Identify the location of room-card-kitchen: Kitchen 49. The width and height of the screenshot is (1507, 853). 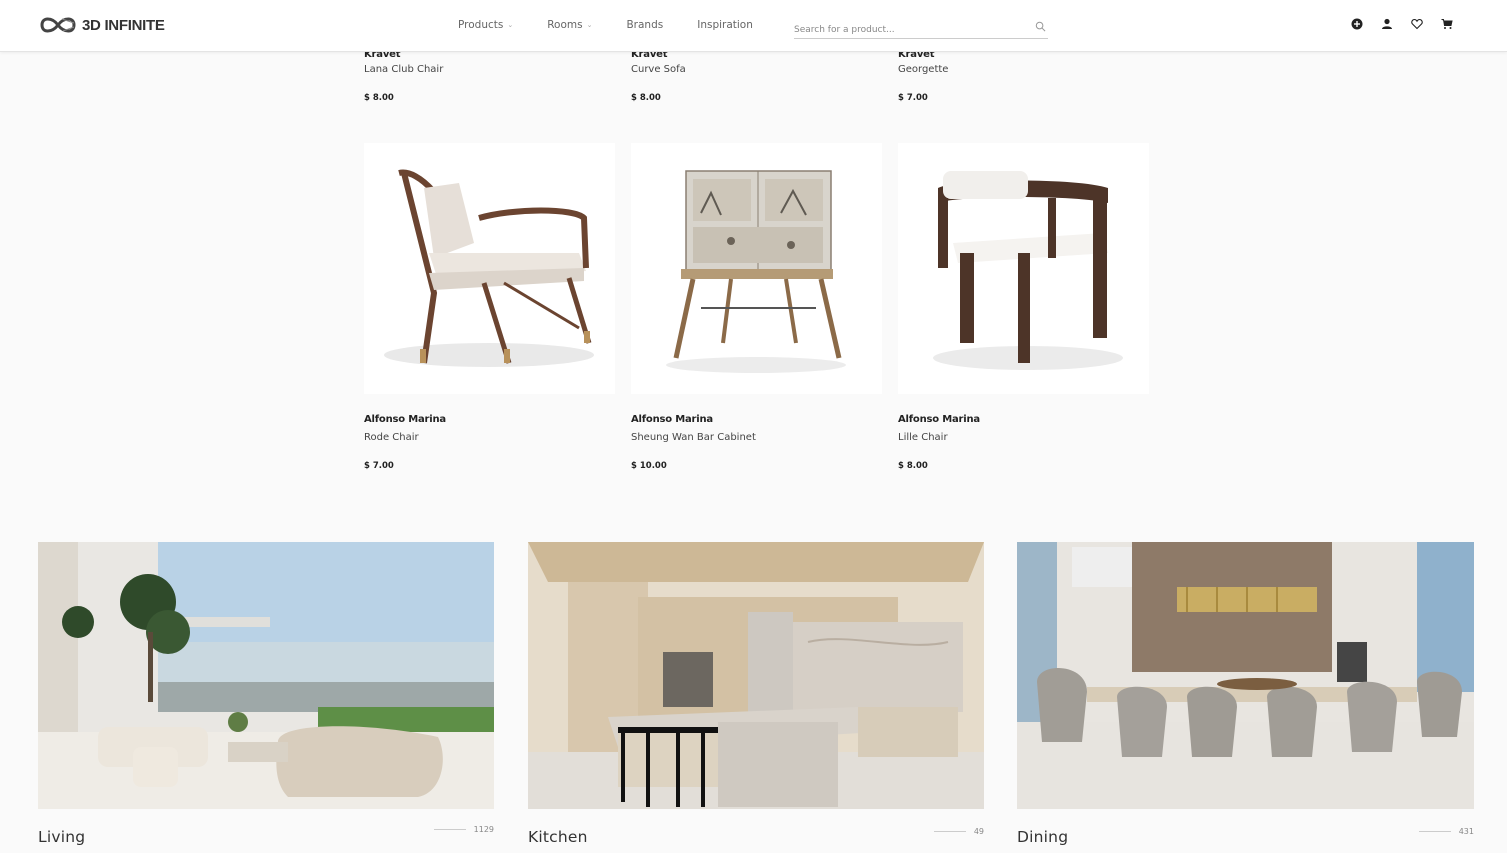
(756, 694).